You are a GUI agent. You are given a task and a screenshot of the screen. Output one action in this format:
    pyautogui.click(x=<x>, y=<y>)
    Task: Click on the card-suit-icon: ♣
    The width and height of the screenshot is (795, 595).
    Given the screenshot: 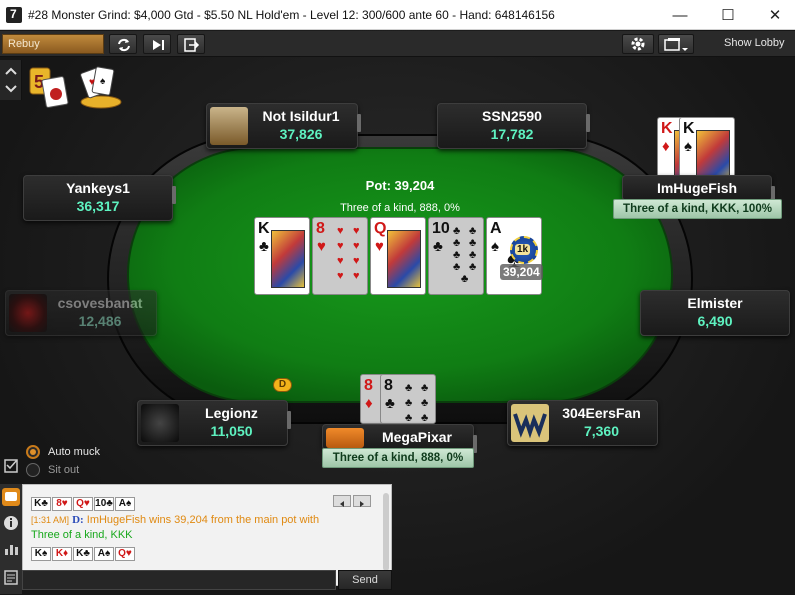 What is the action you would take?
    pyautogui.click(x=390, y=403)
    